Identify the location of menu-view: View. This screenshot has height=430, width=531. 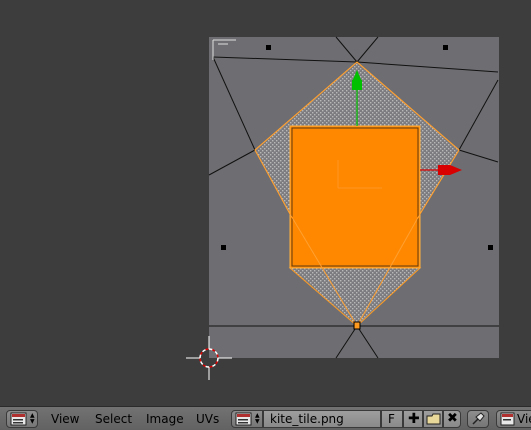
(65, 419).